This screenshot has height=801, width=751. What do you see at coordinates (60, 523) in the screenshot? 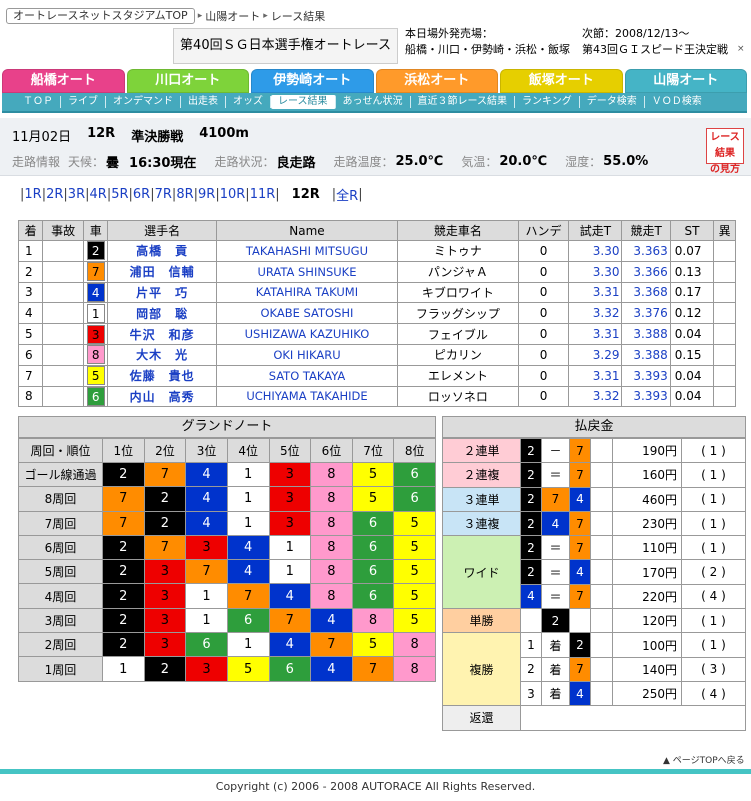
I see `lap-label: 7周回` at bounding box center [60, 523].